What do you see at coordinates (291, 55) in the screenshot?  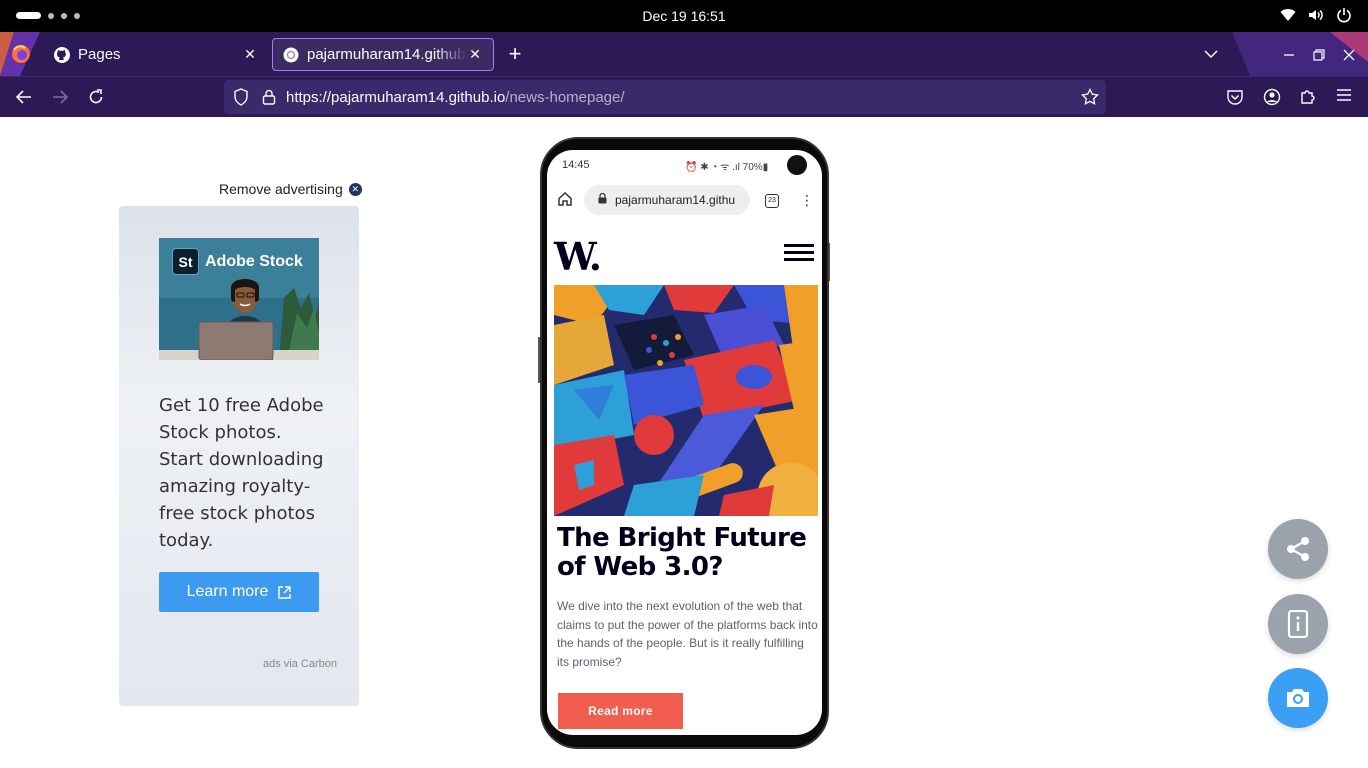 I see `site-icon` at bounding box center [291, 55].